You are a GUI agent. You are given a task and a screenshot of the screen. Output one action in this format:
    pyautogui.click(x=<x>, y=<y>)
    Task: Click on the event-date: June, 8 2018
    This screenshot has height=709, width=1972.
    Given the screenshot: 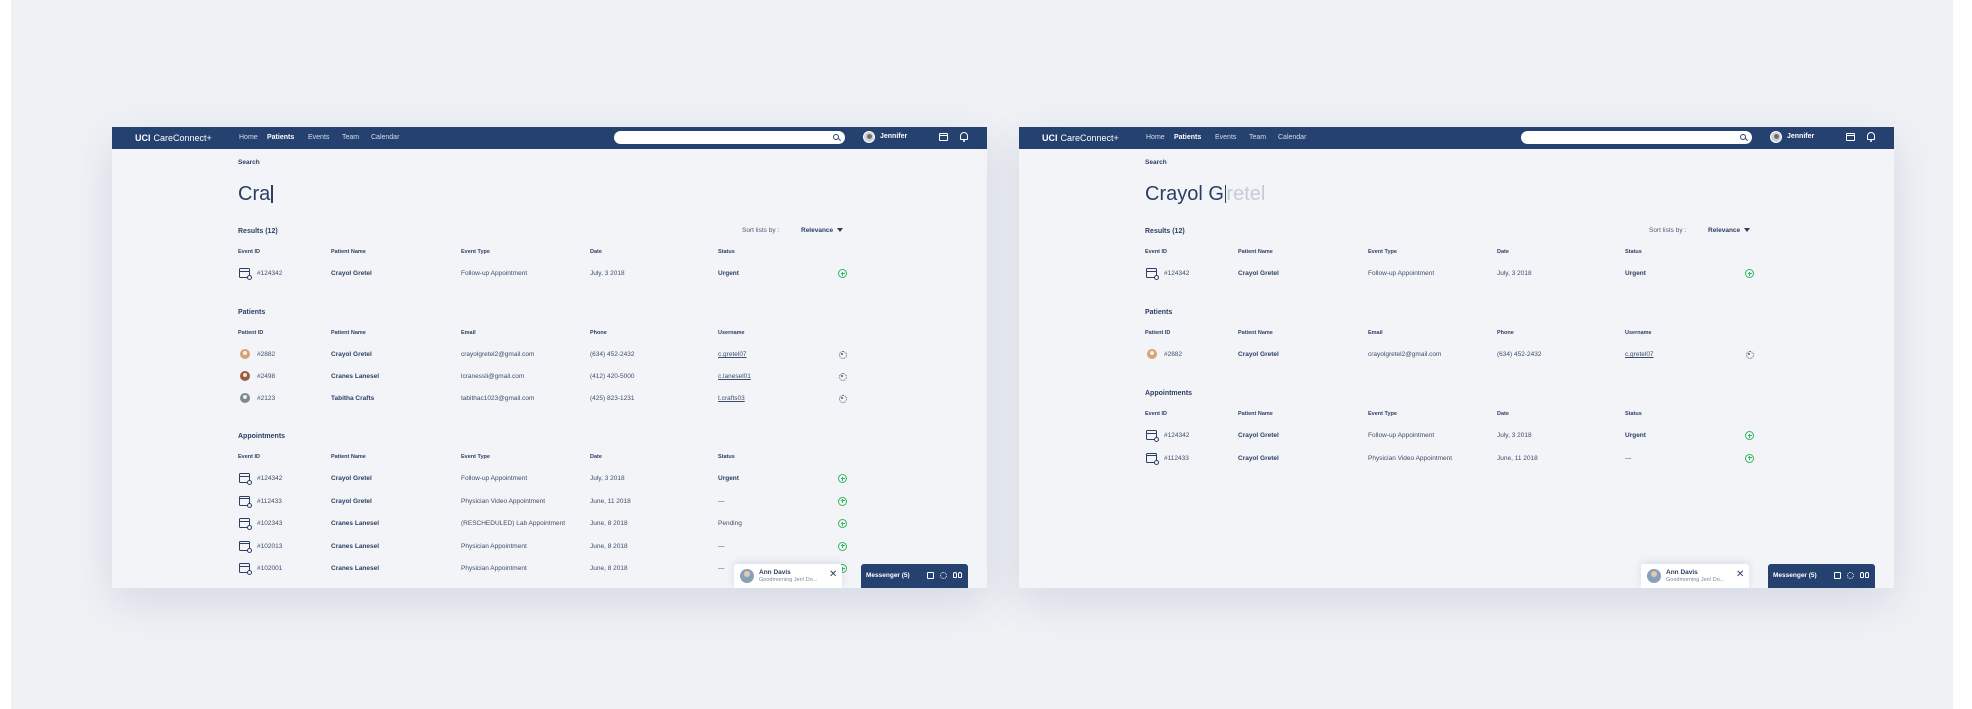 What is the action you would take?
    pyautogui.click(x=609, y=568)
    